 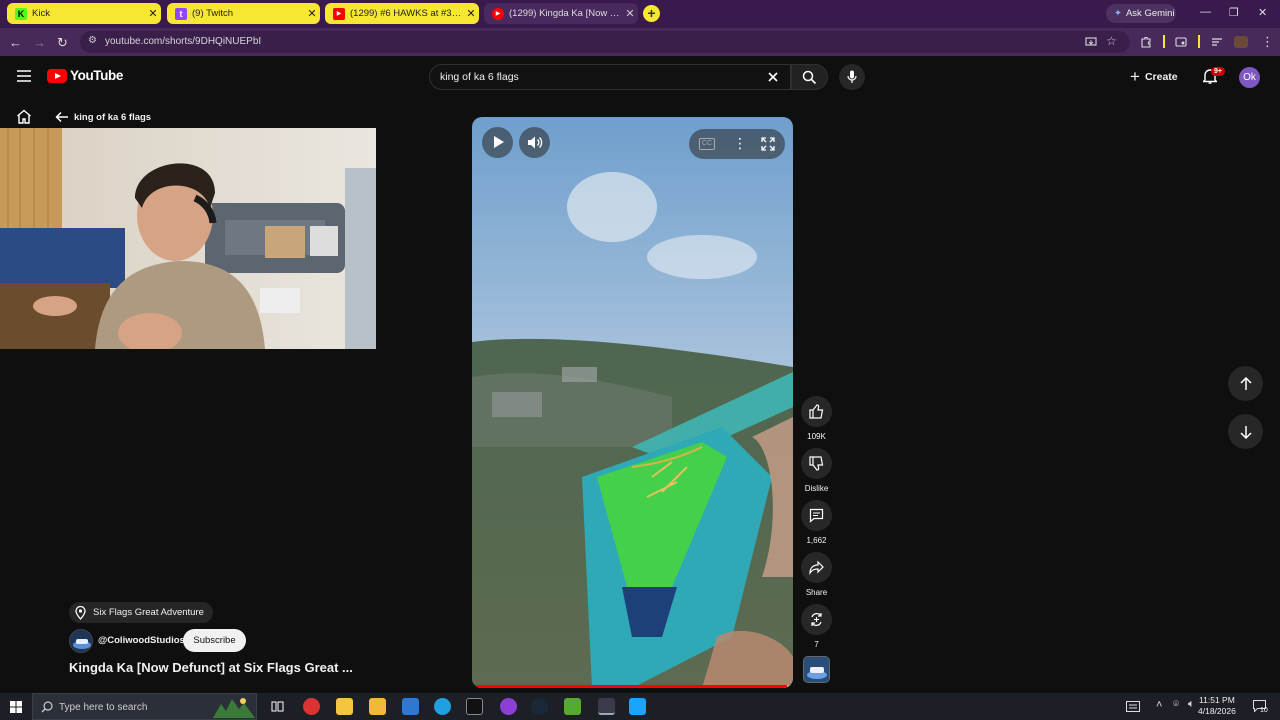 What do you see at coordinates (707, 144) in the screenshot?
I see `captions-icon: CC` at bounding box center [707, 144].